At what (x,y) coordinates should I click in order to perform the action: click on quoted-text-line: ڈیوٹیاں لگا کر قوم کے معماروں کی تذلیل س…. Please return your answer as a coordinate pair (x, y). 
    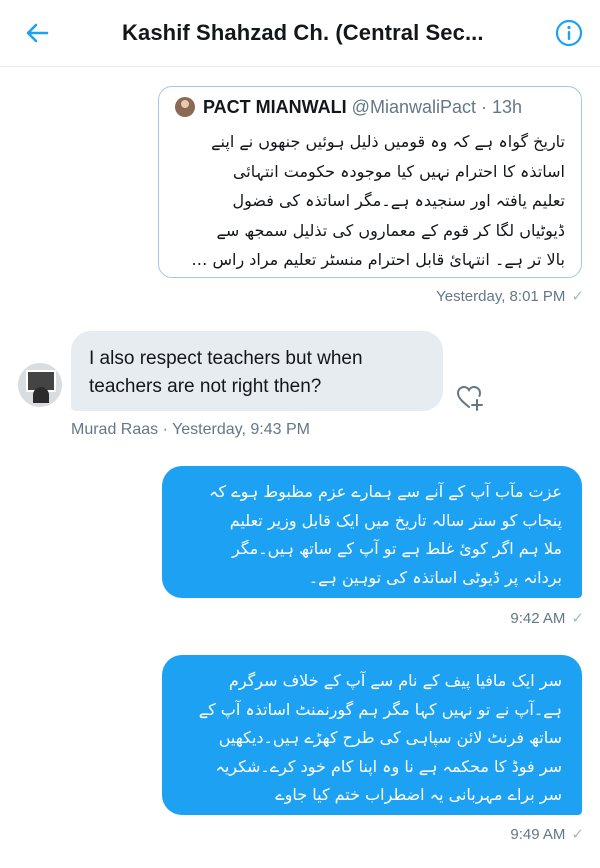
    Looking at the image, I should click on (390, 230).